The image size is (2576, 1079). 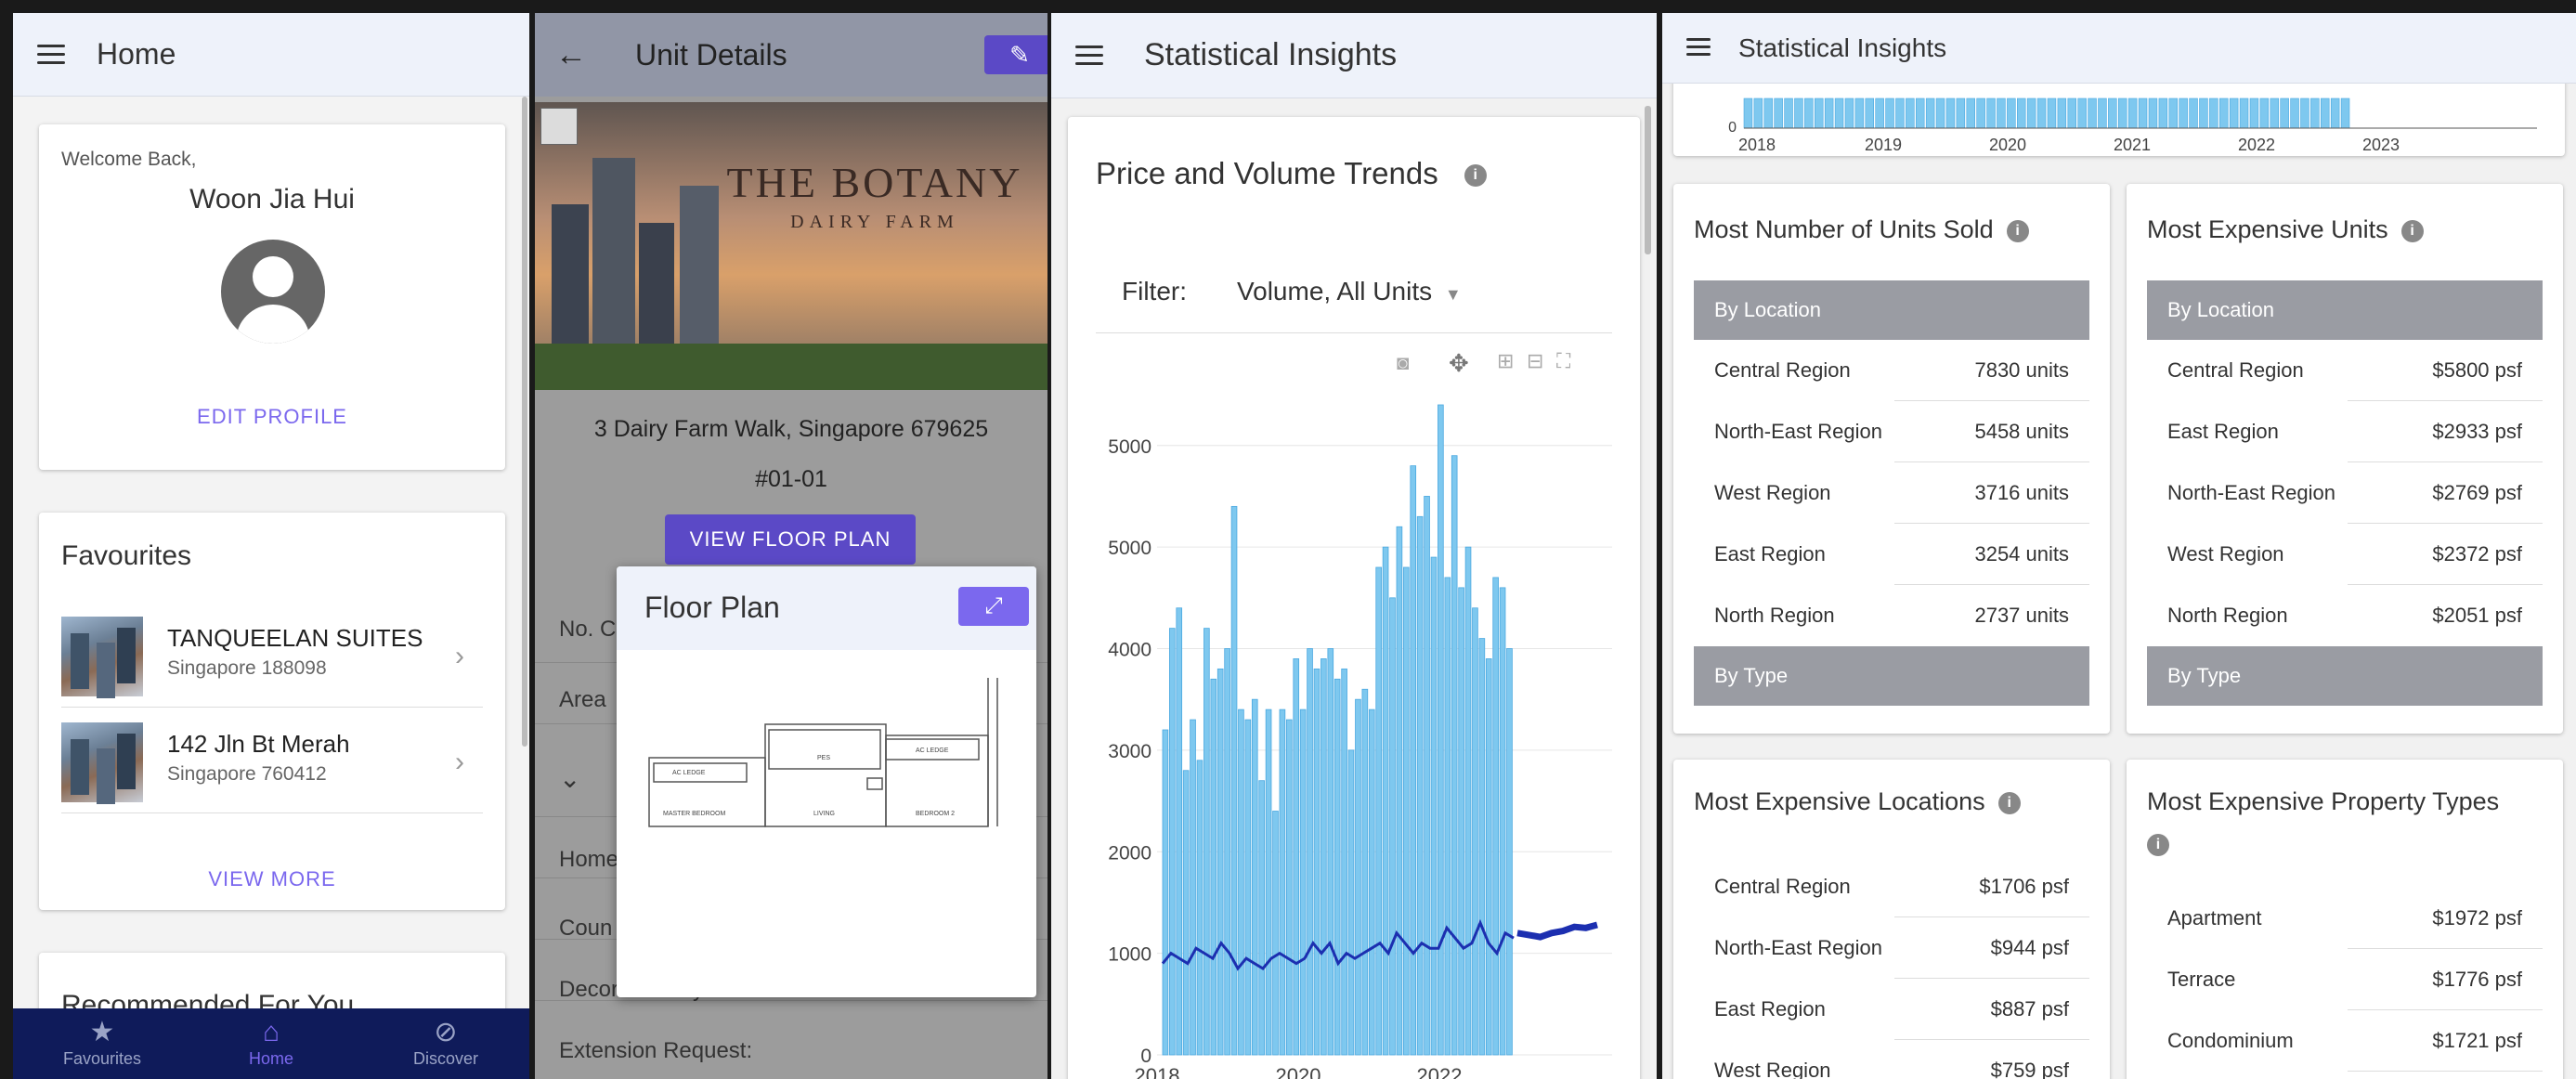 I want to click on x-tick-label: 2022, so click(x=2256, y=145).